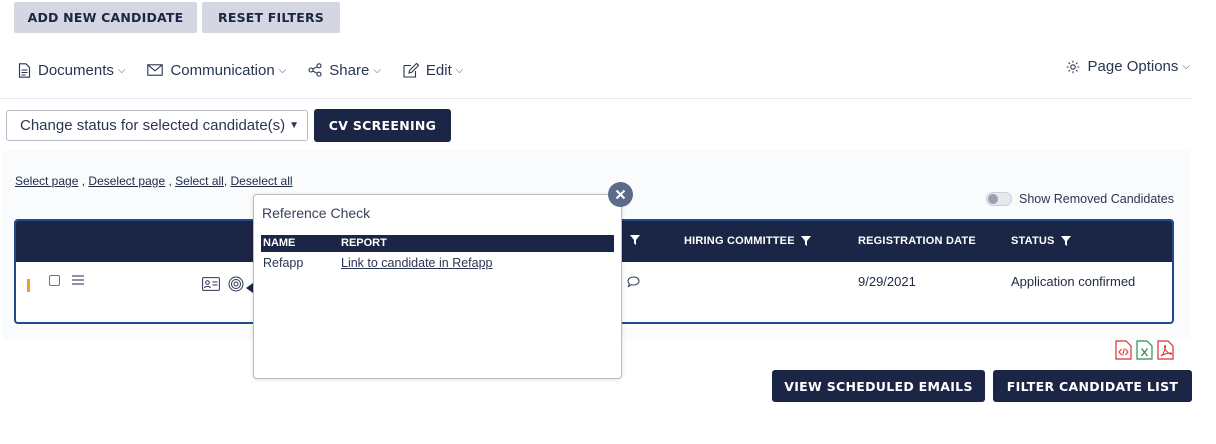  I want to click on excel-file-icon, so click(1144, 350).